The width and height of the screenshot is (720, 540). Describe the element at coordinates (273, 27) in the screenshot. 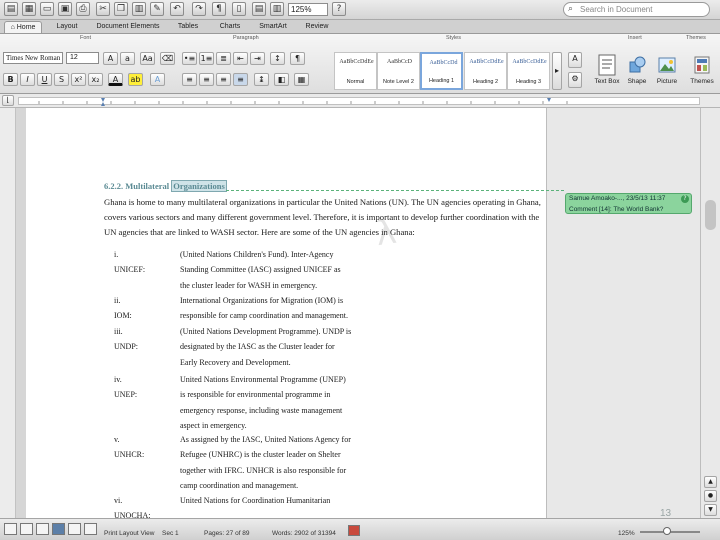

I see `tab-smartart: SmartArt` at that location.